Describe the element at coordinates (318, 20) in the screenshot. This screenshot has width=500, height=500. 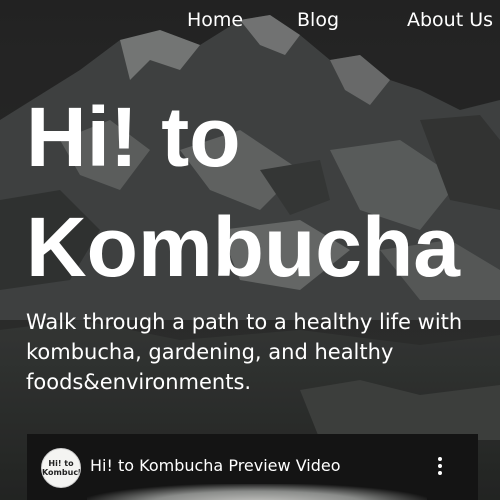
I see `nav-link-blog: Blog` at that location.